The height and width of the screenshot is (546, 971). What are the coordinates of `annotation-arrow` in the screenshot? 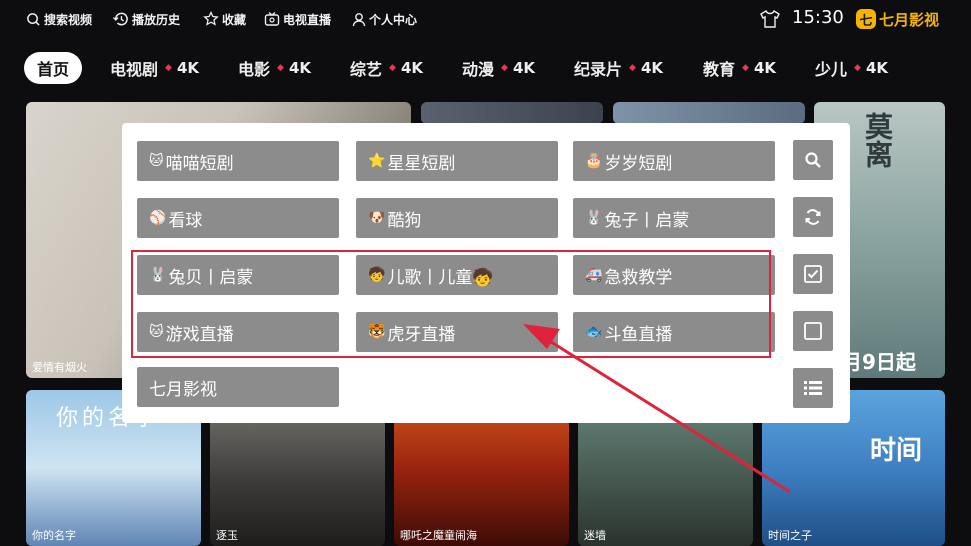 It's located at (657, 409).